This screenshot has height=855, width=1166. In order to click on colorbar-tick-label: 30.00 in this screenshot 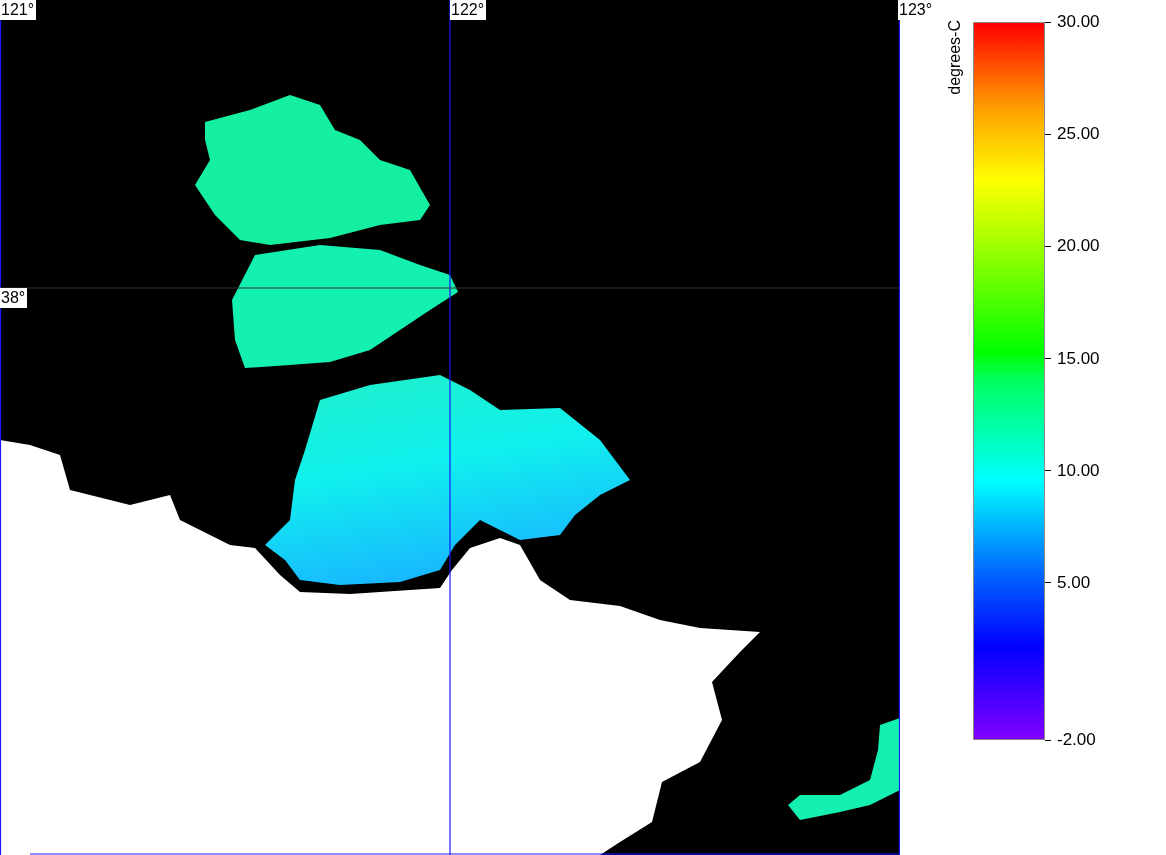, I will do `click(1078, 22)`.